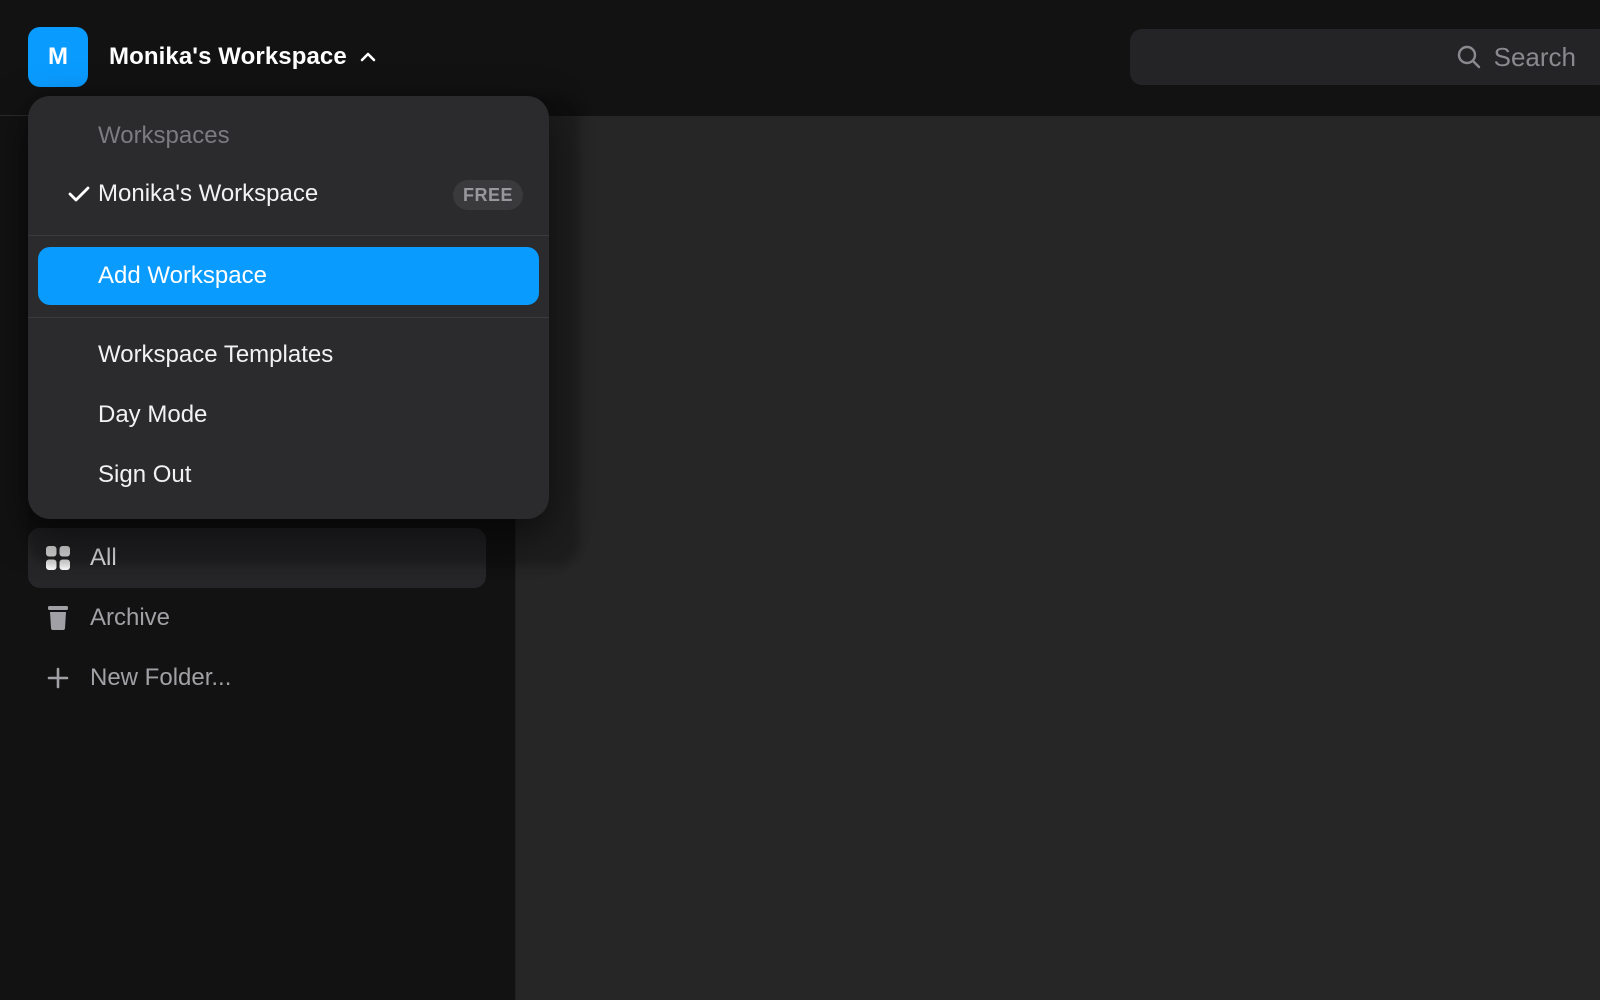  Describe the element at coordinates (368, 57) in the screenshot. I see `chevron-up-icon` at that location.